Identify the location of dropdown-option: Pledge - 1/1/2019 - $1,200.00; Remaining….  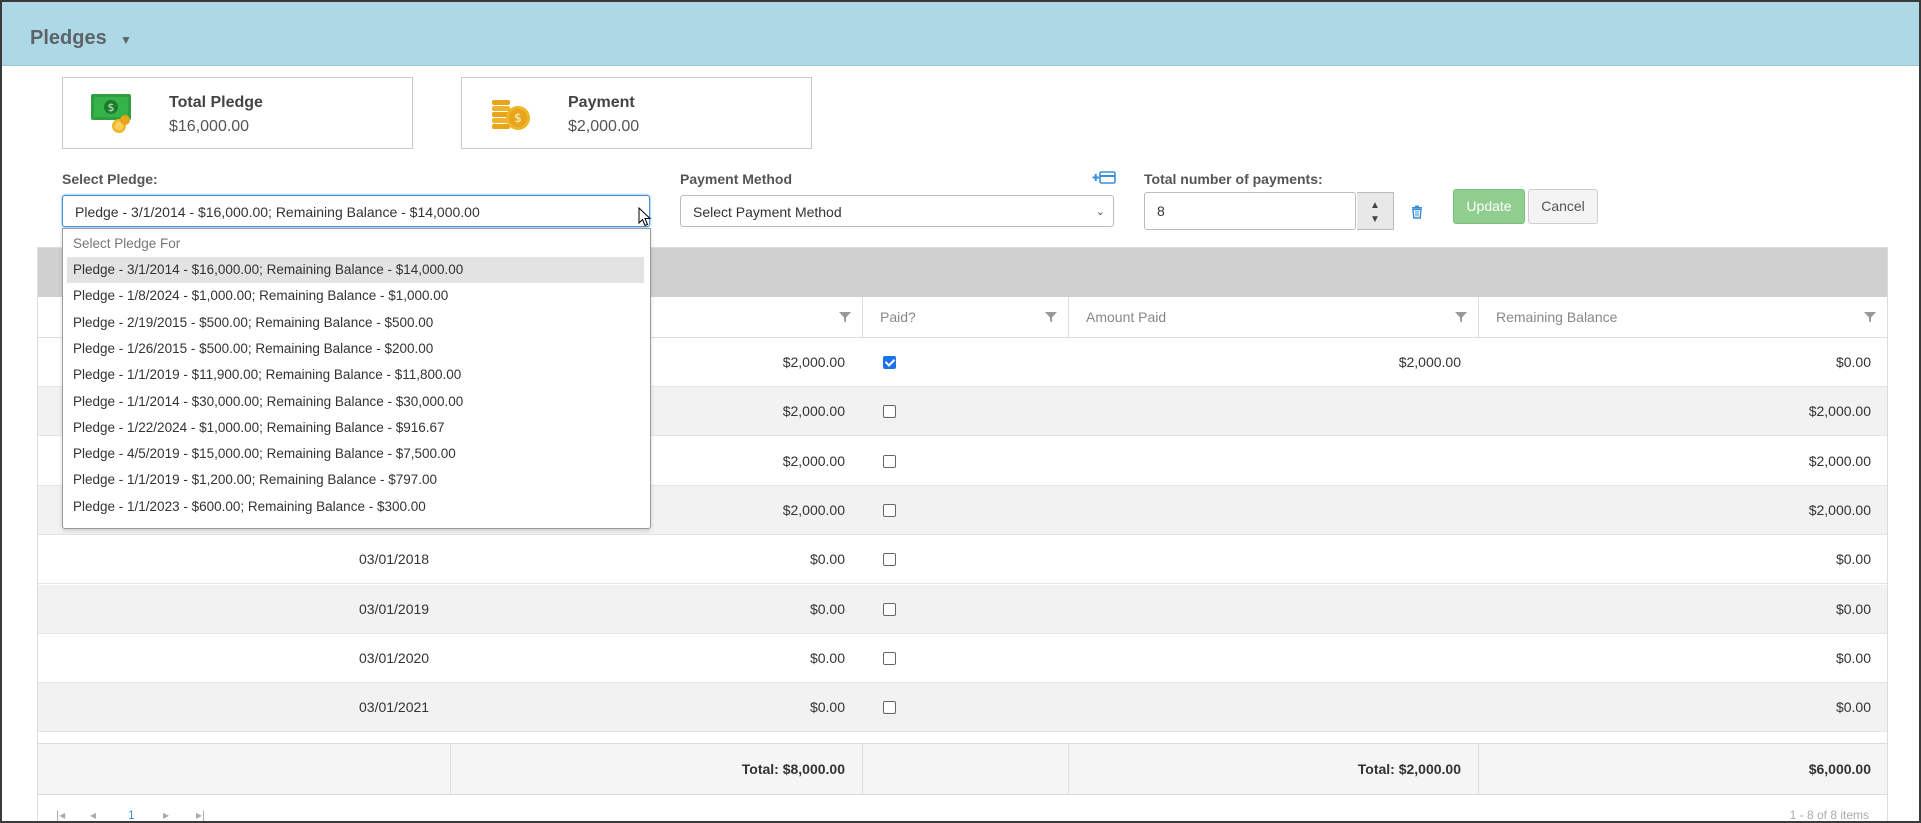
(355, 480).